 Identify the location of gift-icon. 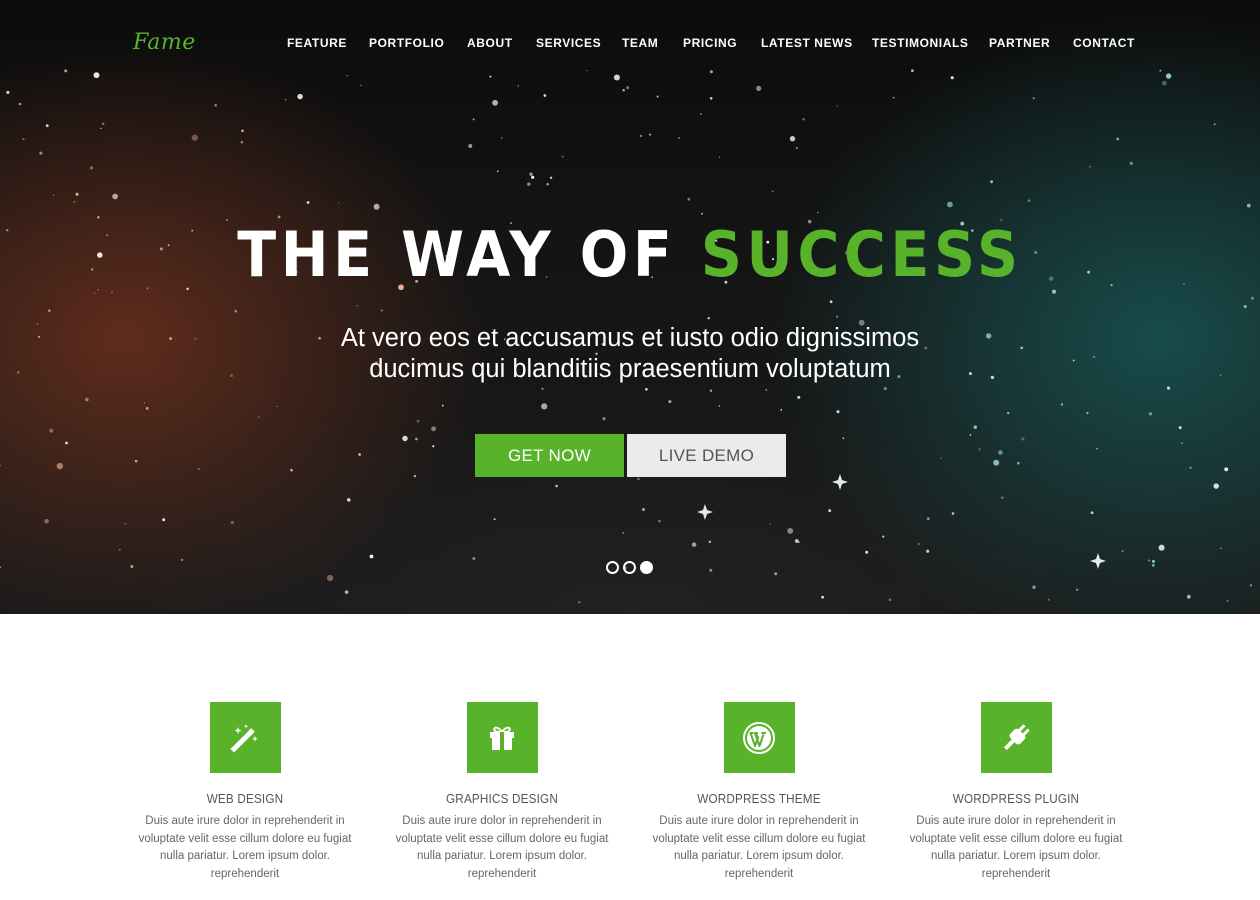
(502, 737).